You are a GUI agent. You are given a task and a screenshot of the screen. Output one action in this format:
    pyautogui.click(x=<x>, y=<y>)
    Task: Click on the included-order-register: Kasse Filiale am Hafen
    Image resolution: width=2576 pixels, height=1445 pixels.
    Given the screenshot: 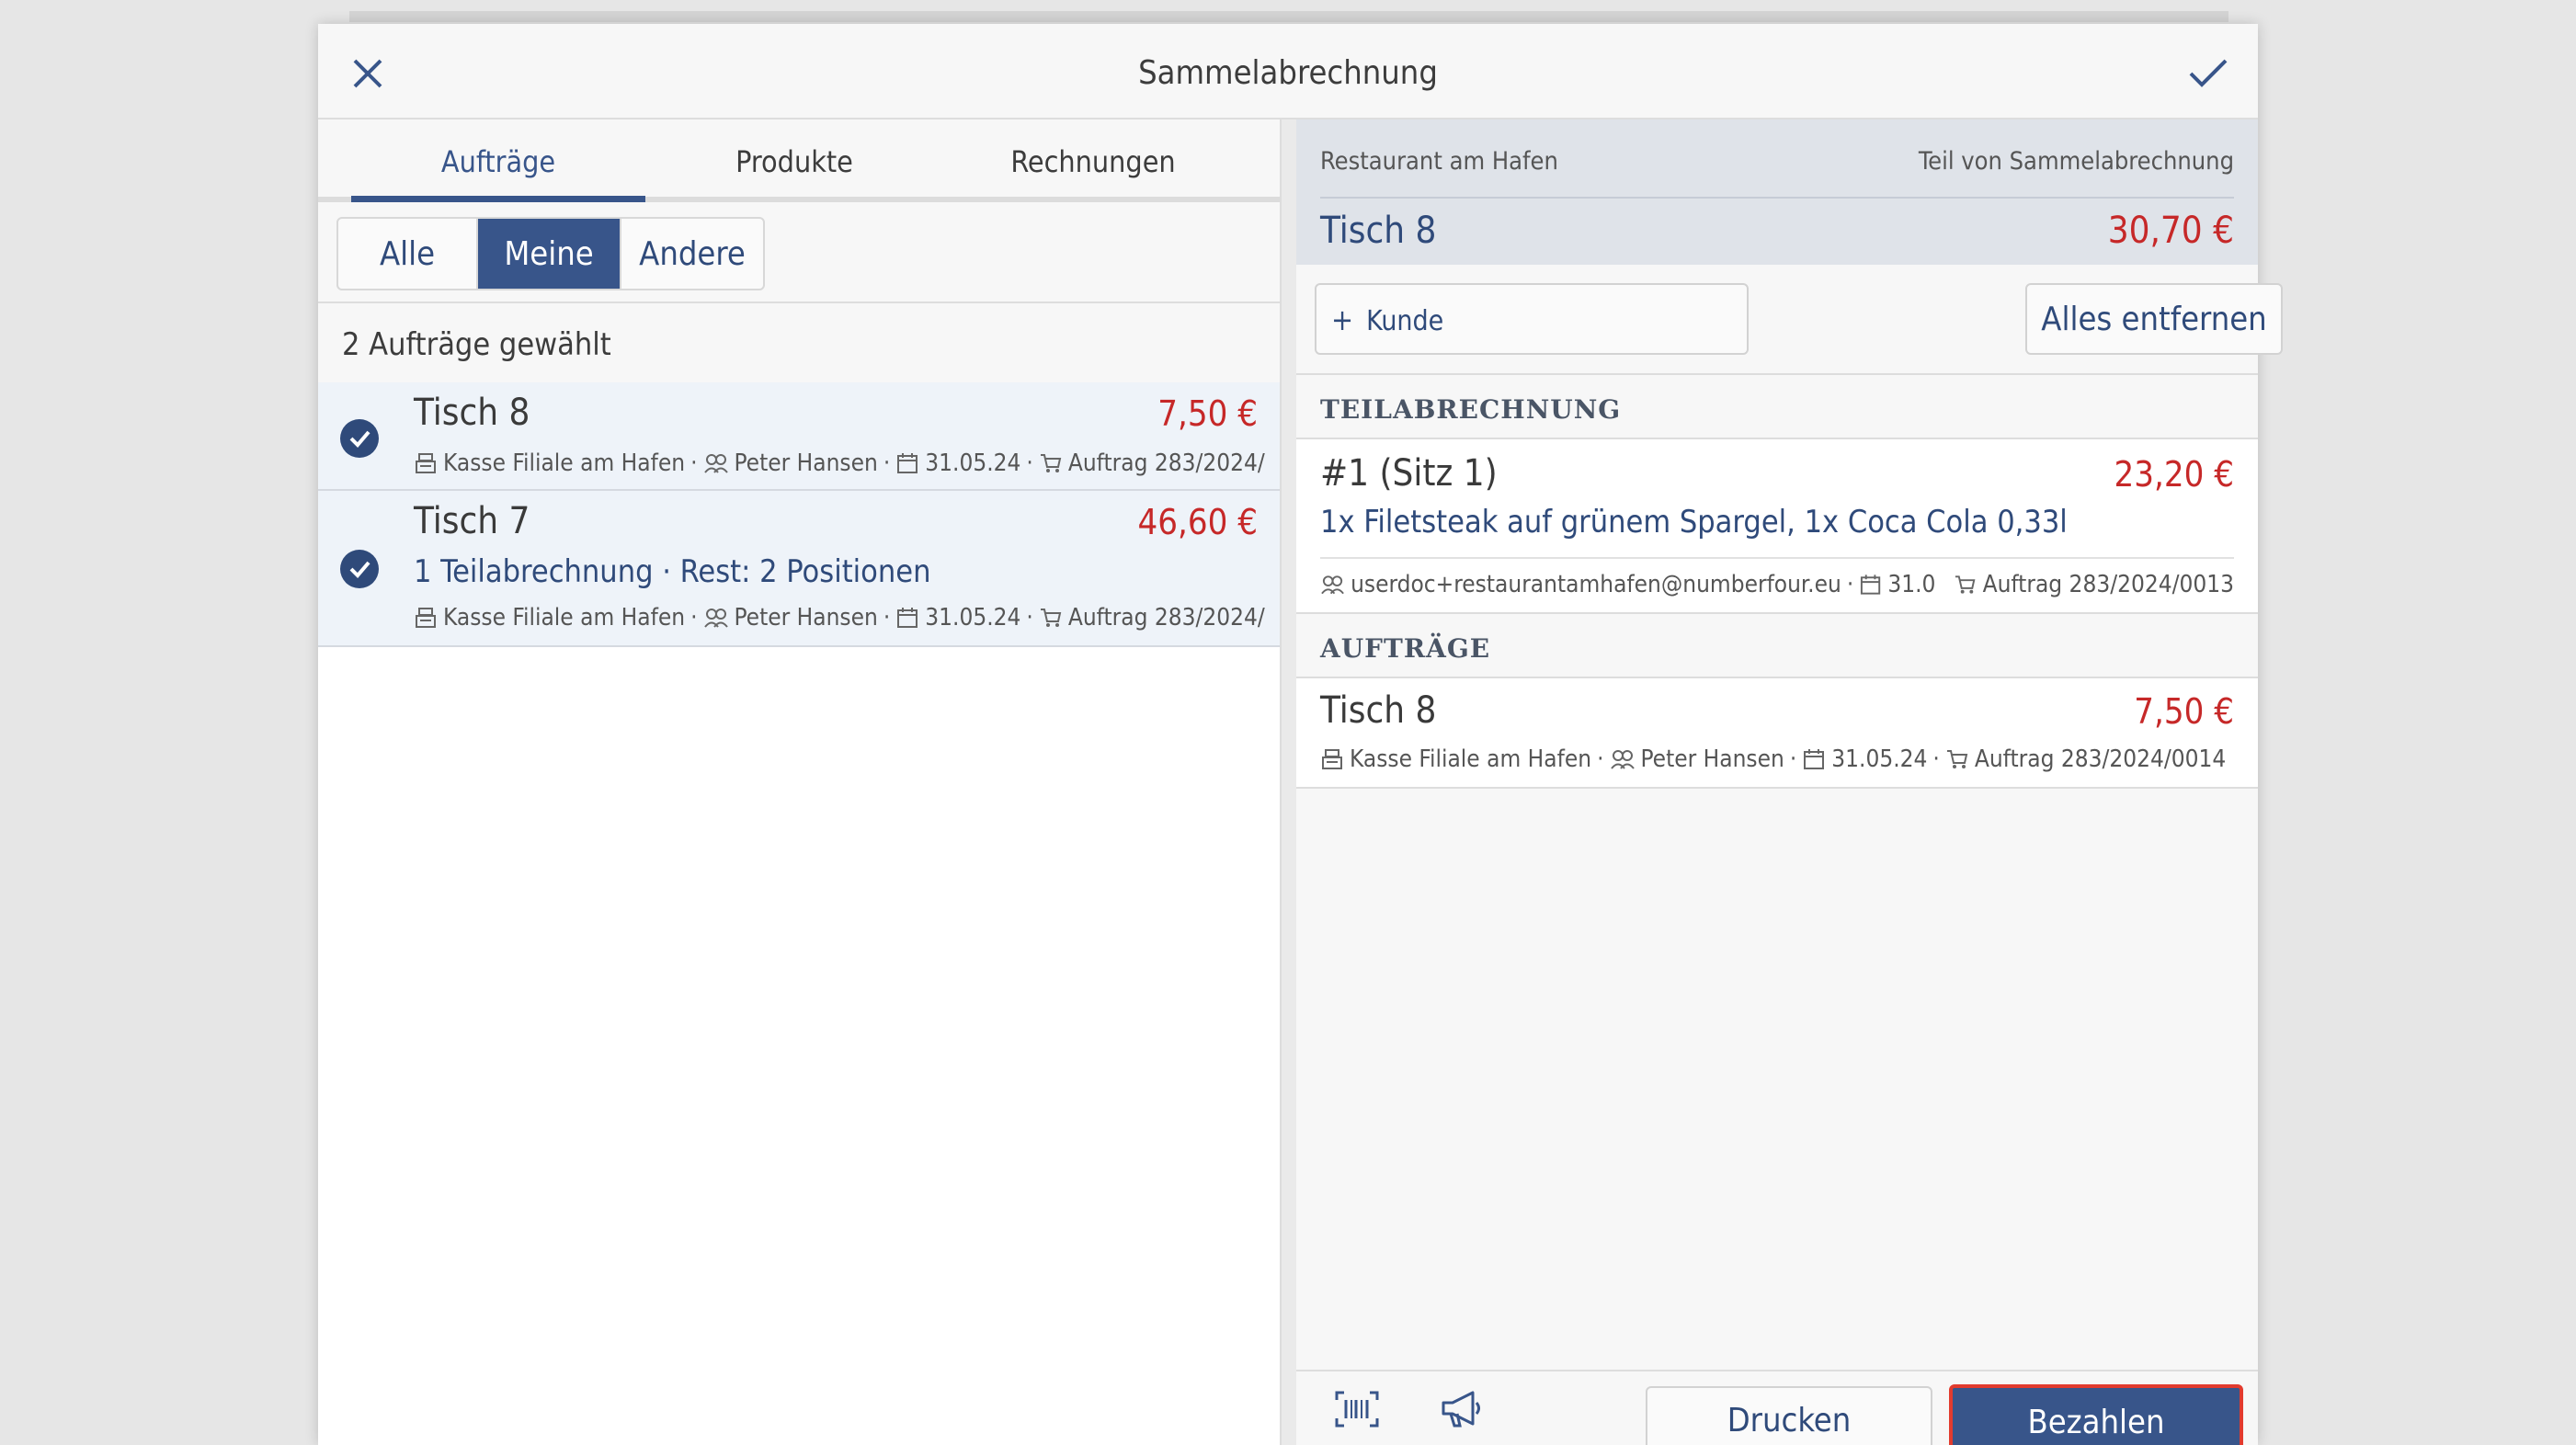 What is the action you would take?
    pyautogui.click(x=1471, y=759)
    